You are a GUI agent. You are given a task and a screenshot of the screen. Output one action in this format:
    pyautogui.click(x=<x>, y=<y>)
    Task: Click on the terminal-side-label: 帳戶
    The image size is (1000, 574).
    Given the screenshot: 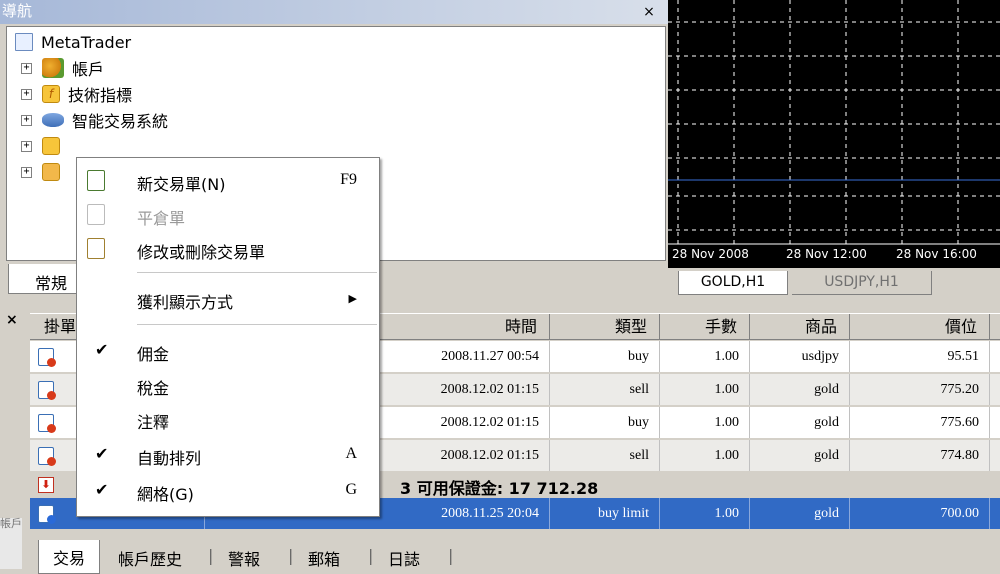 What is the action you would take?
    pyautogui.click(x=11, y=543)
    